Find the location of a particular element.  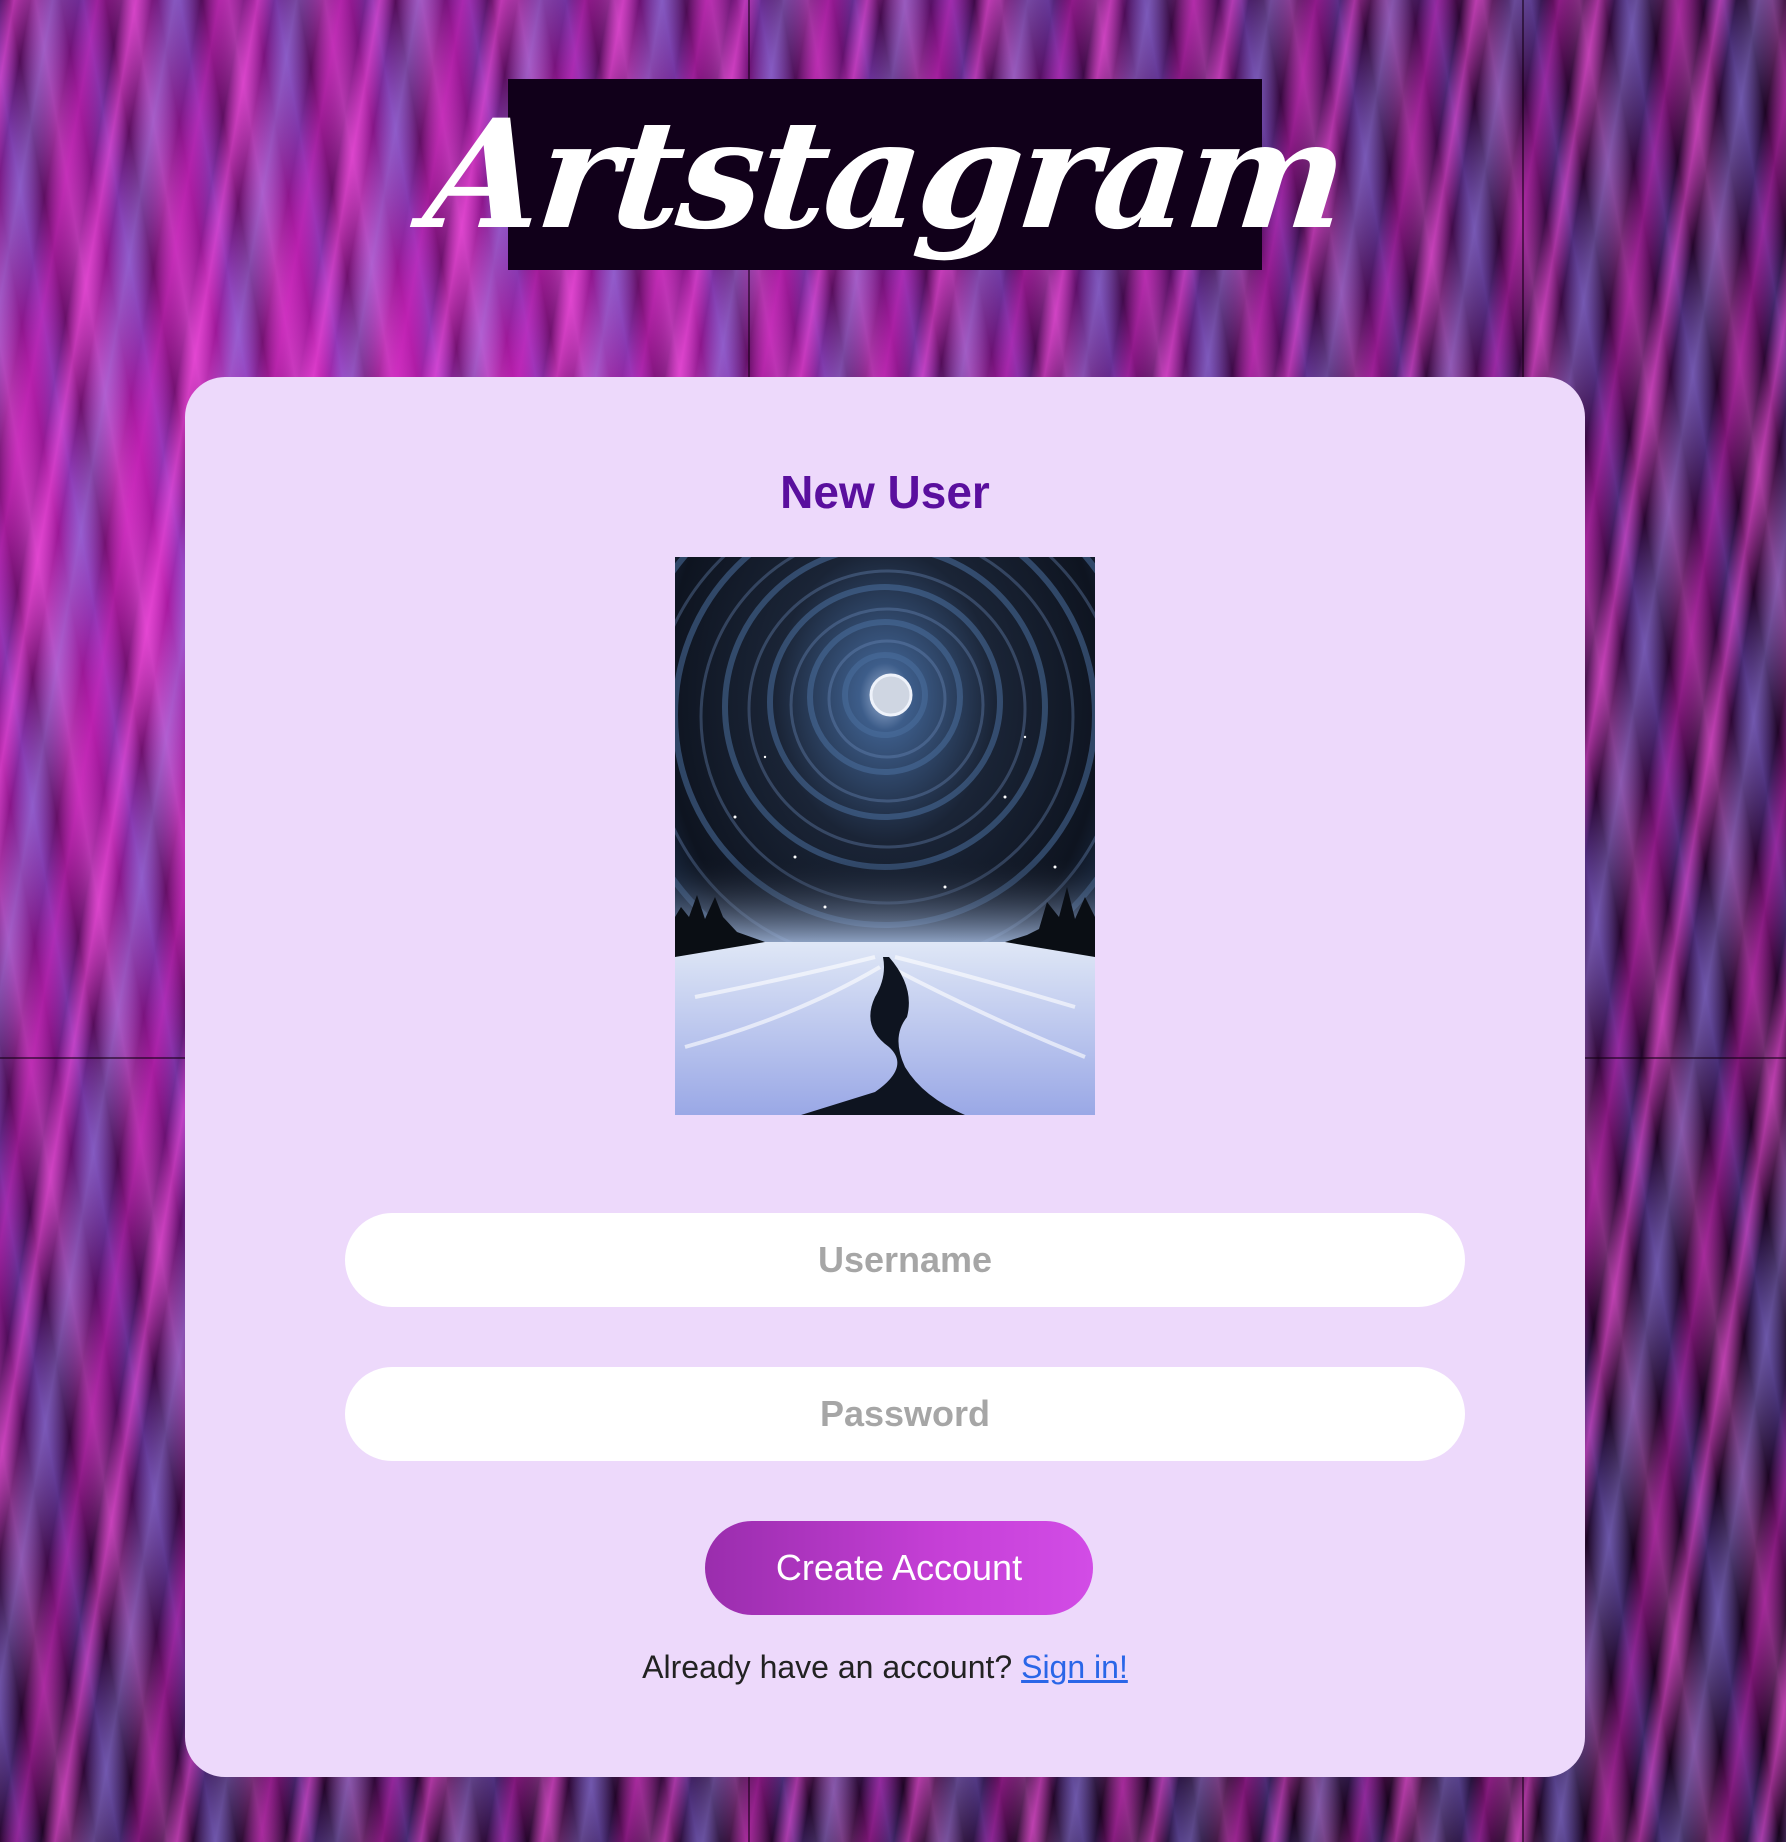

username-input is located at coordinates (905, 1260).